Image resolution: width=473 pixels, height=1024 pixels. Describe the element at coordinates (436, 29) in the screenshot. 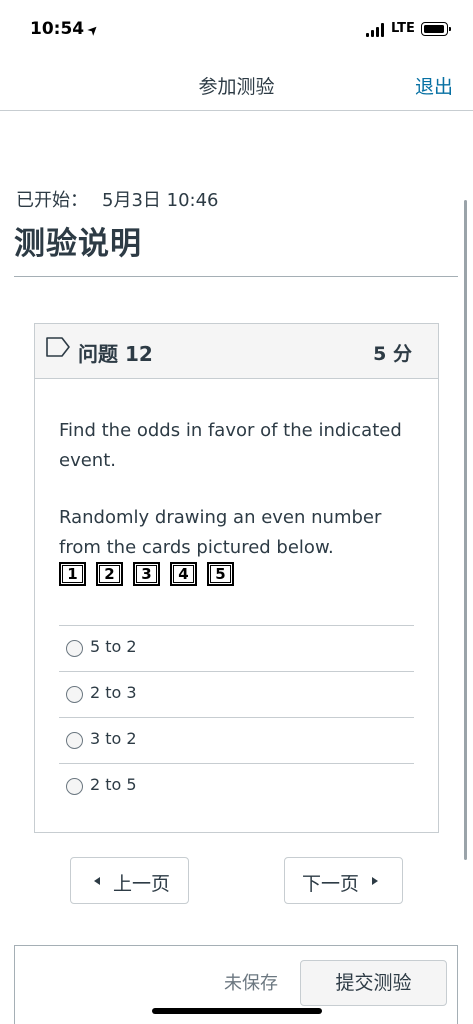

I see `battery-icon` at that location.